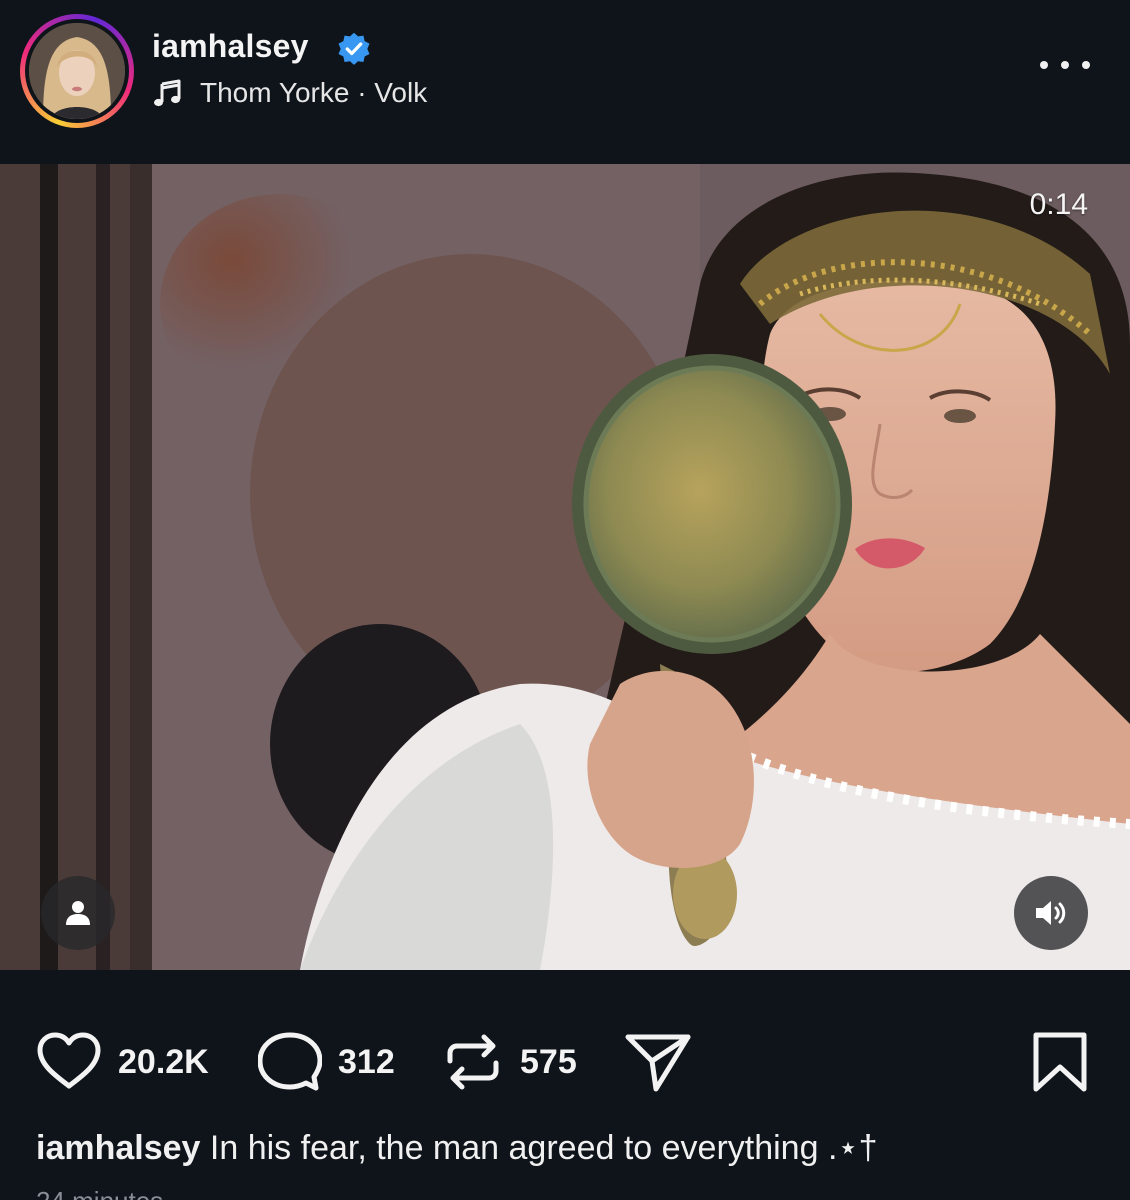 The width and height of the screenshot is (1130, 1200). I want to click on speaker-sound-icon, so click(1051, 913).